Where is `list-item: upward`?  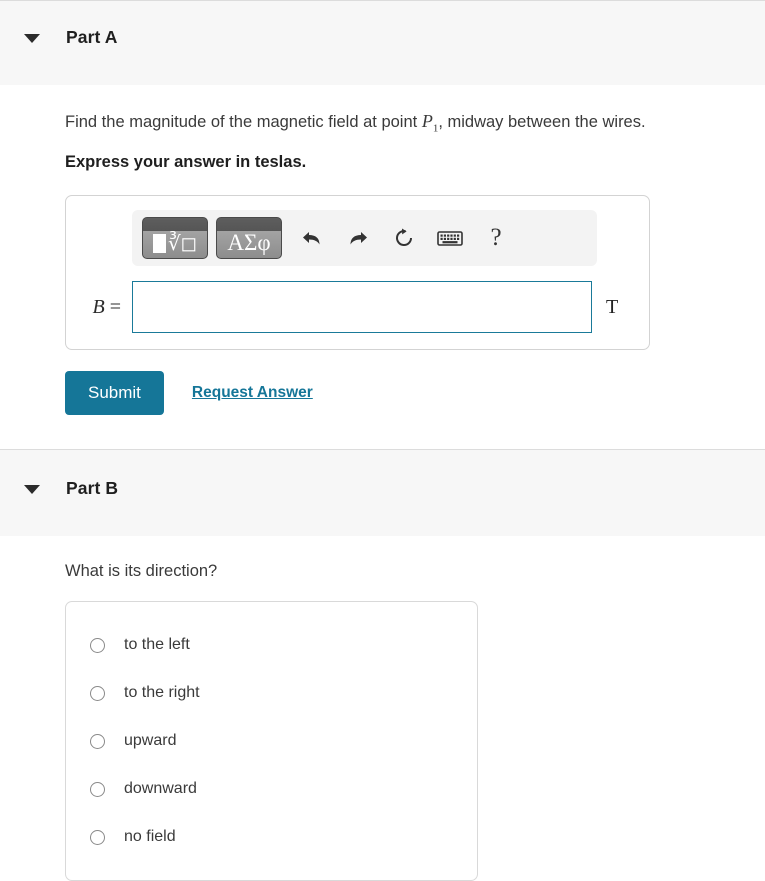 list-item: upward is located at coordinates (271, 741).